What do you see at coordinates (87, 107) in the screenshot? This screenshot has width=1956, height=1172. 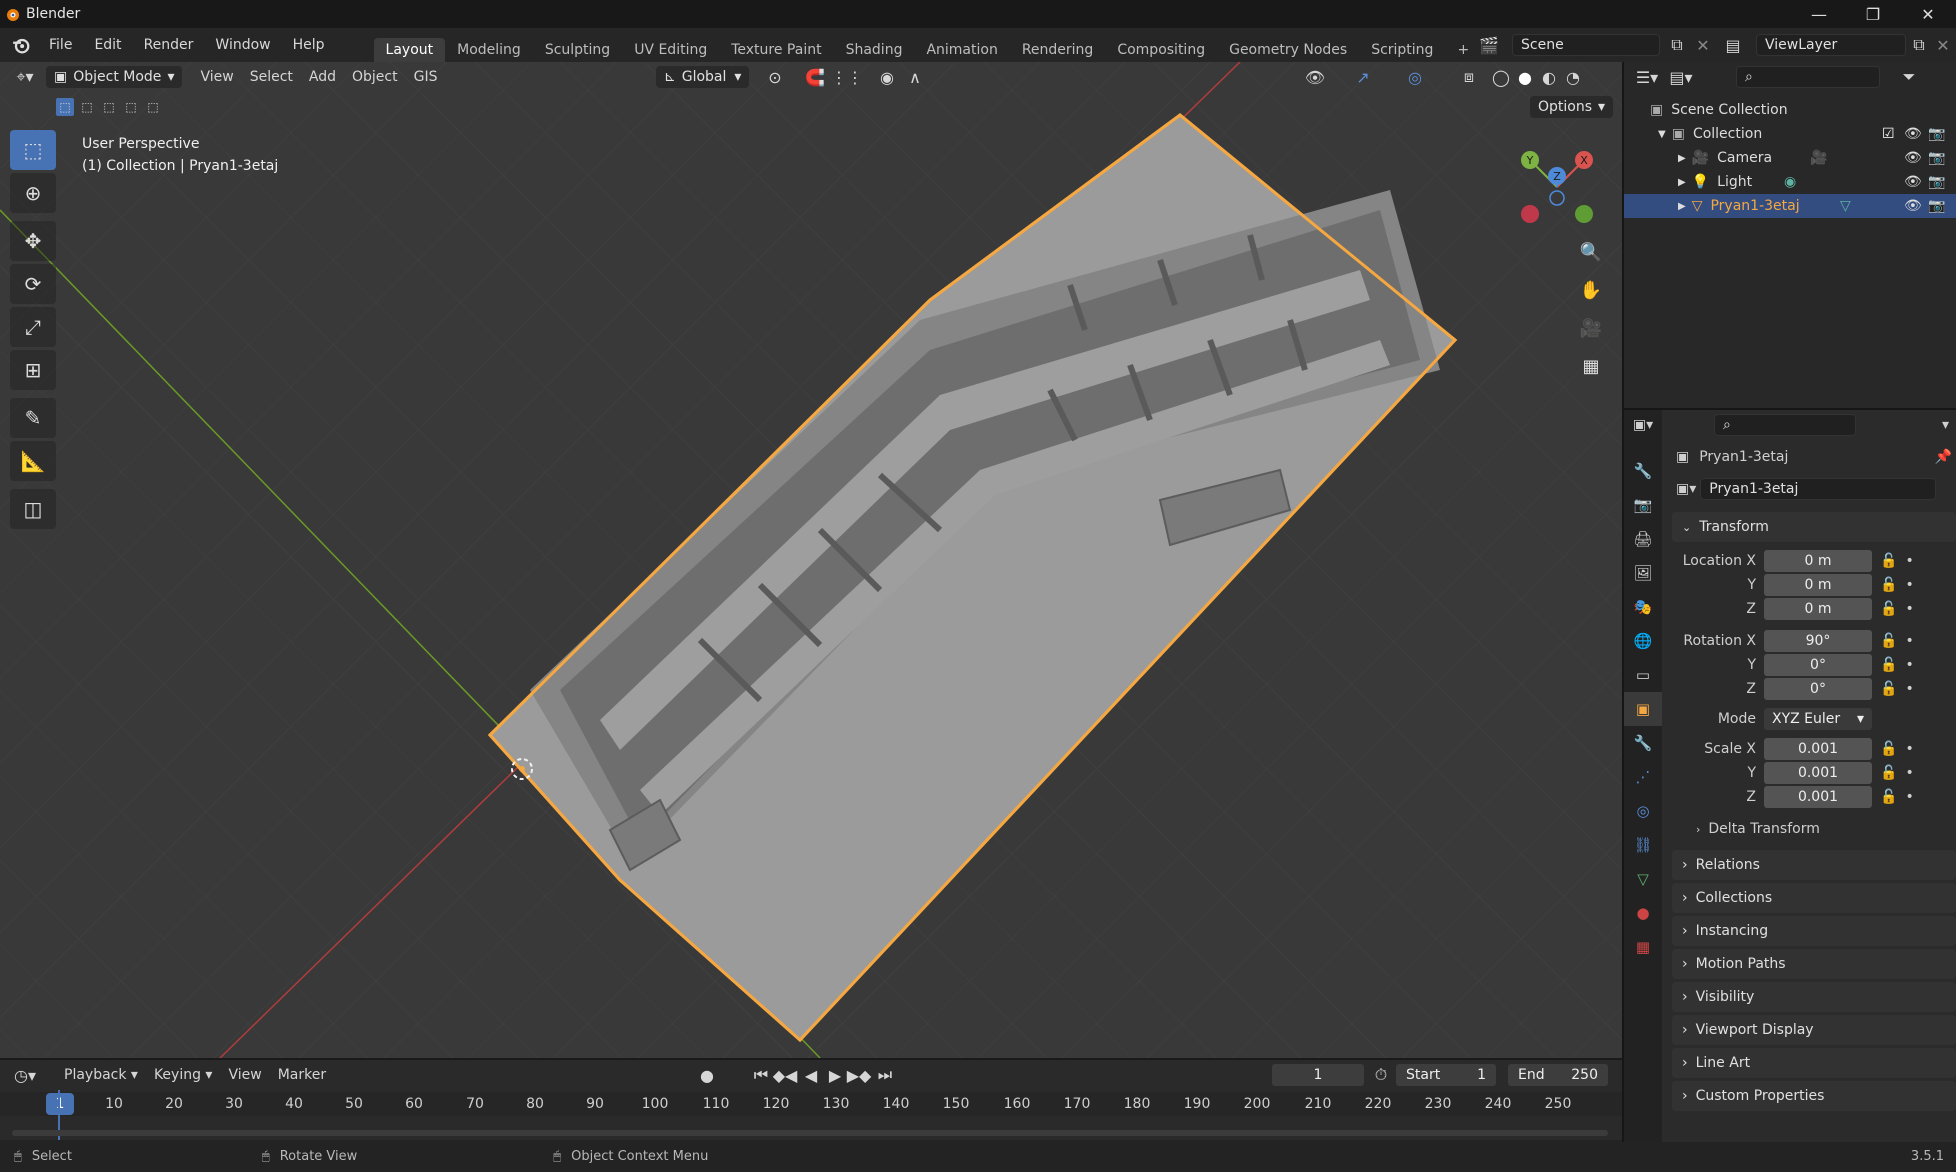 I see `select-extend-icon: ⬚` at bounding box center [87, 107].